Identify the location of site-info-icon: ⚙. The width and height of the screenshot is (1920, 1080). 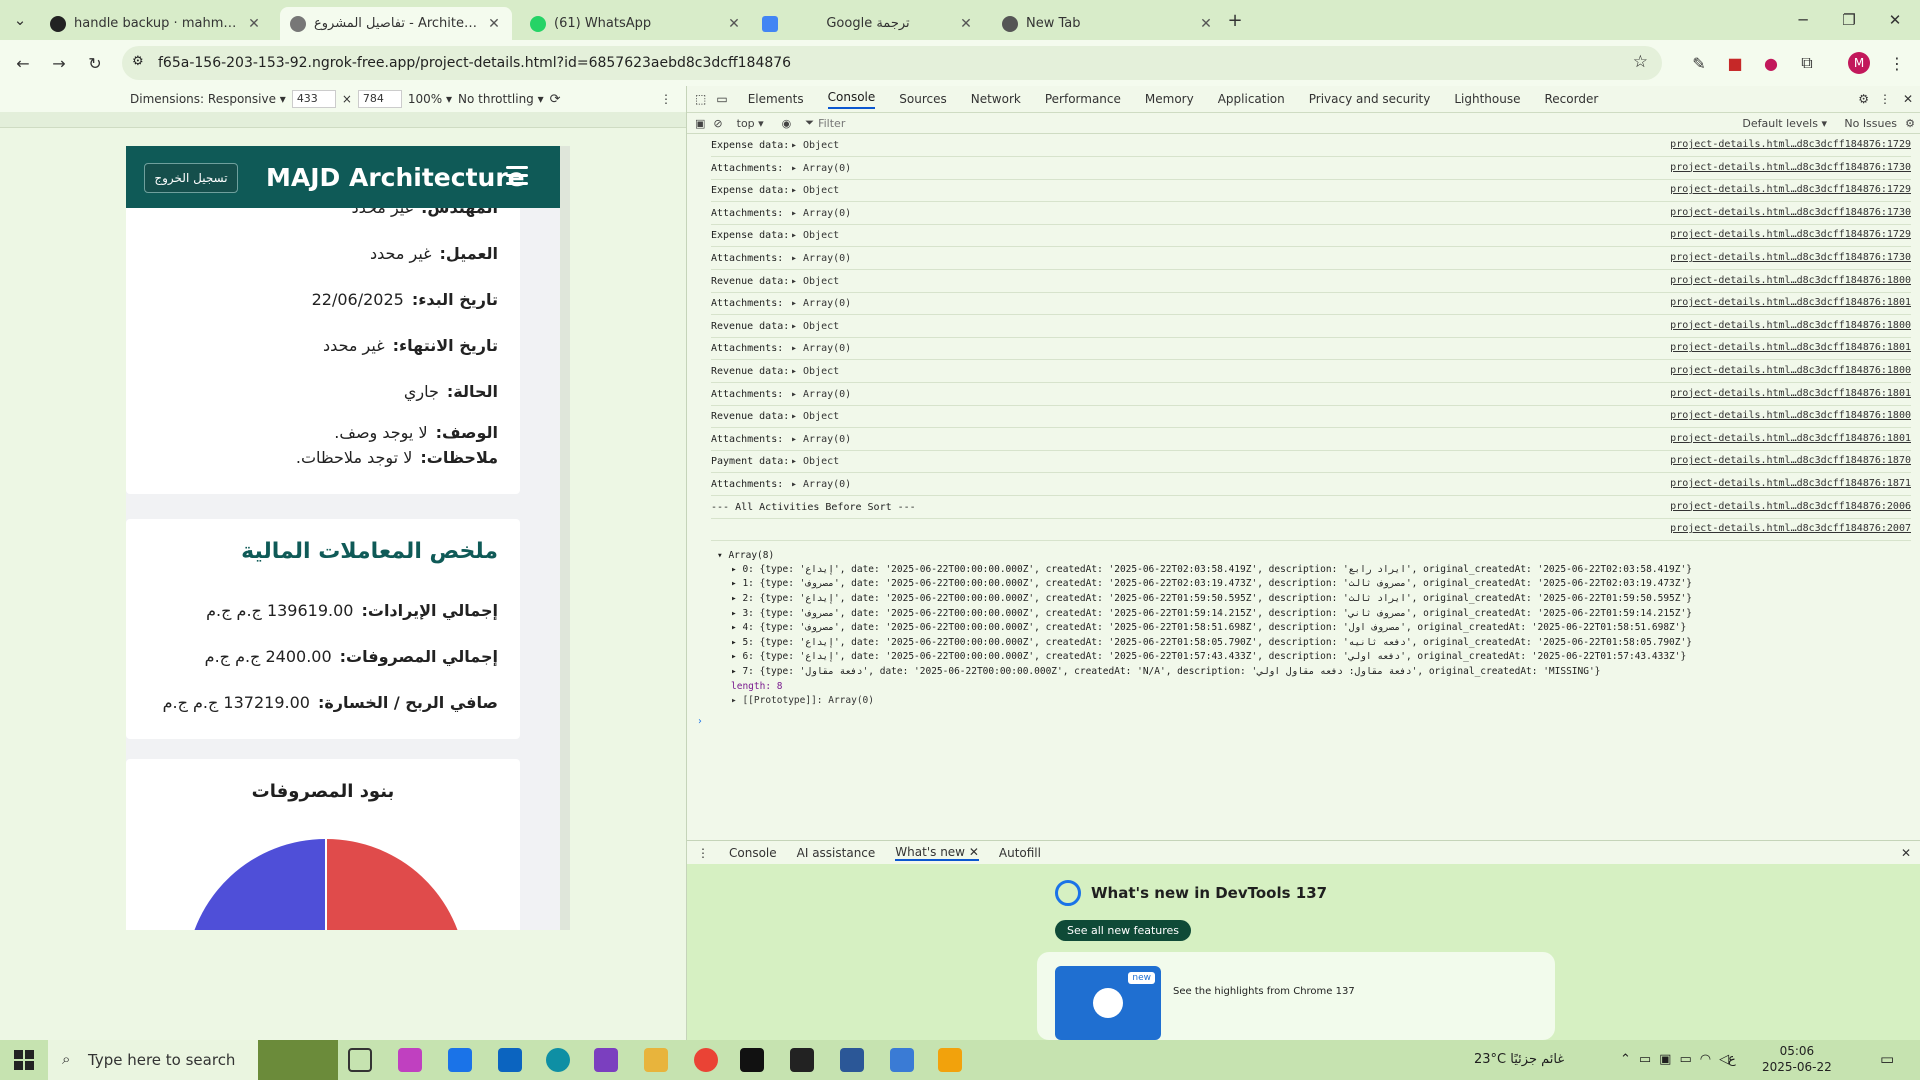
(138, 61).